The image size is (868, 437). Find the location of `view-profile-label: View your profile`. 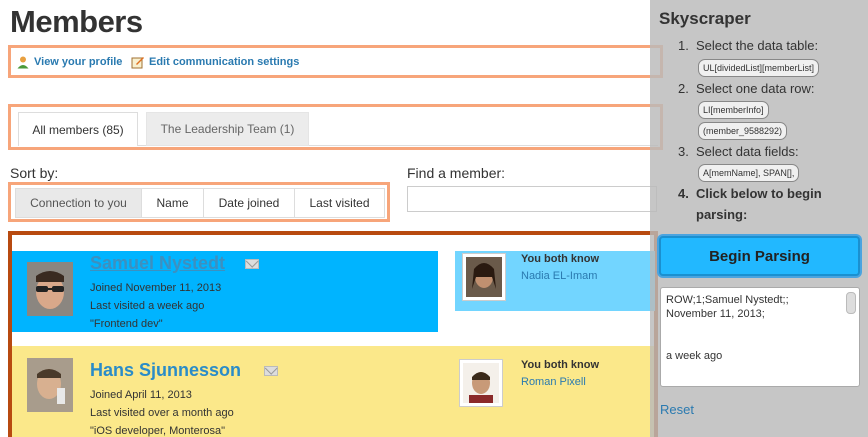

view-profile-label: View your profile is located at coordinates (78, 62).